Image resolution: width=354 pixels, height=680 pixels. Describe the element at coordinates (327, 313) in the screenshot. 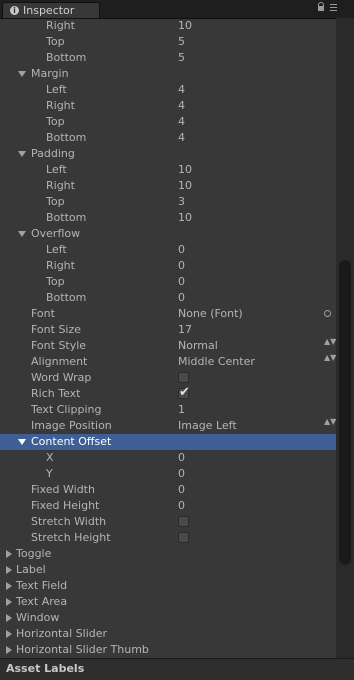

I see `object-picker-icon` at that location.